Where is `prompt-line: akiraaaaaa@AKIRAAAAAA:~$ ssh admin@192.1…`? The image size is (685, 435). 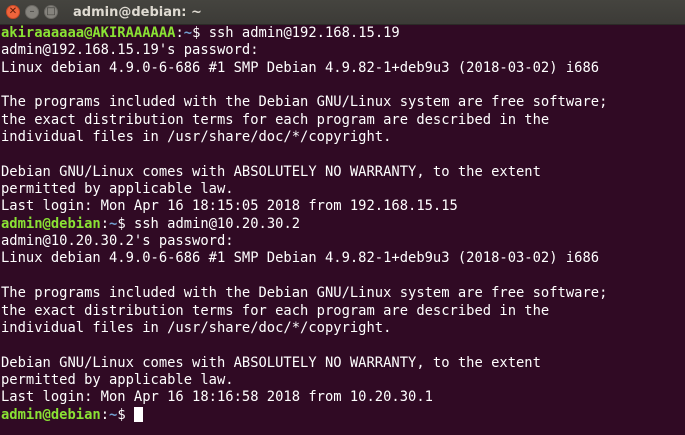 prompt-line: akiraaaaaa@AKIRAAAAAA:~$ ssh admin@192.1… is located at coordinates (343, 33).